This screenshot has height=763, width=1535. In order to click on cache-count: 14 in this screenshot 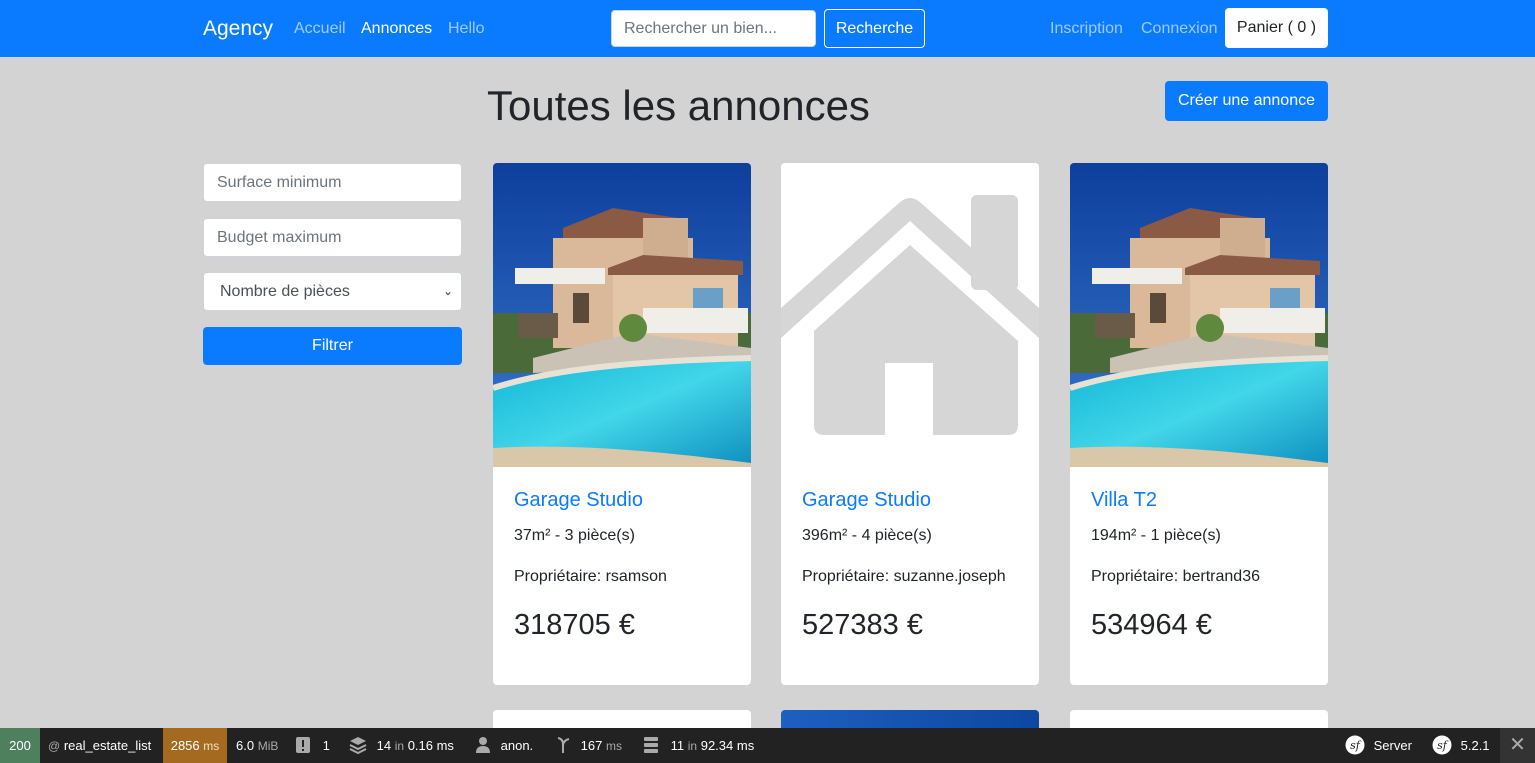, I will do `click(384, 745)`.